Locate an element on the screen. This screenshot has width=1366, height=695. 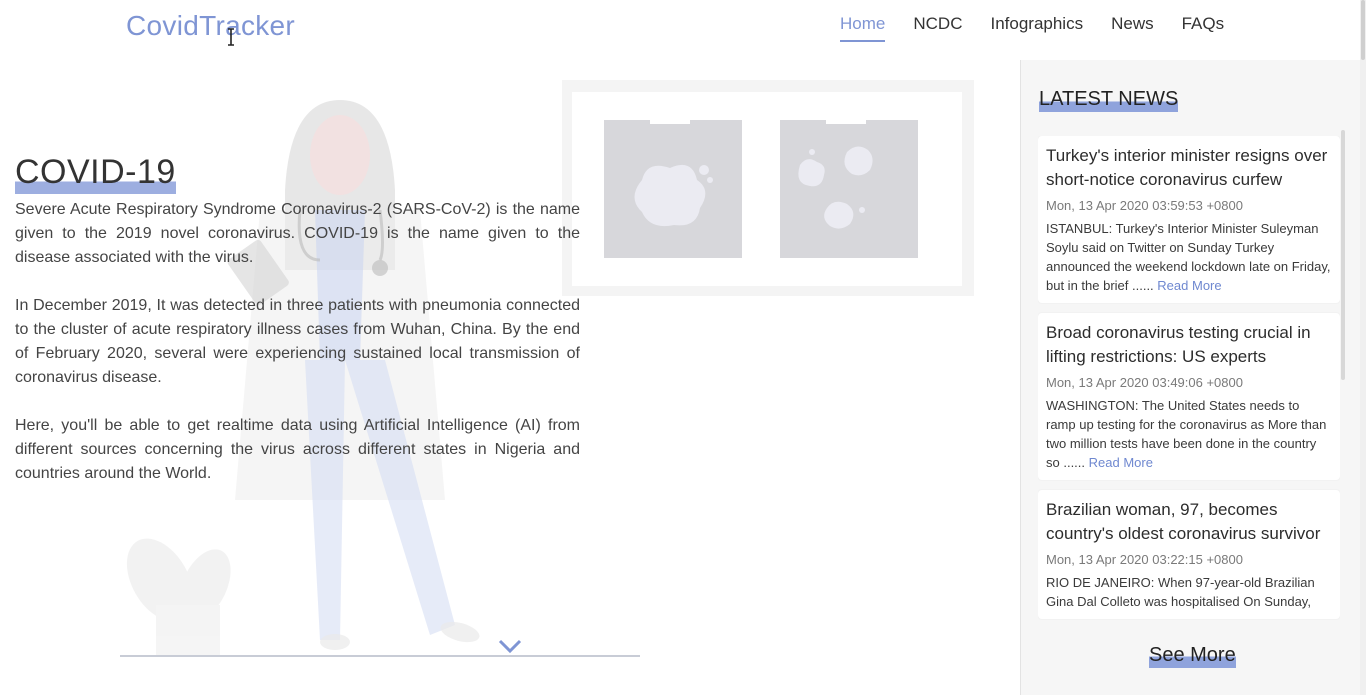
news-scrollbar is located at coordinates (1343, 255).